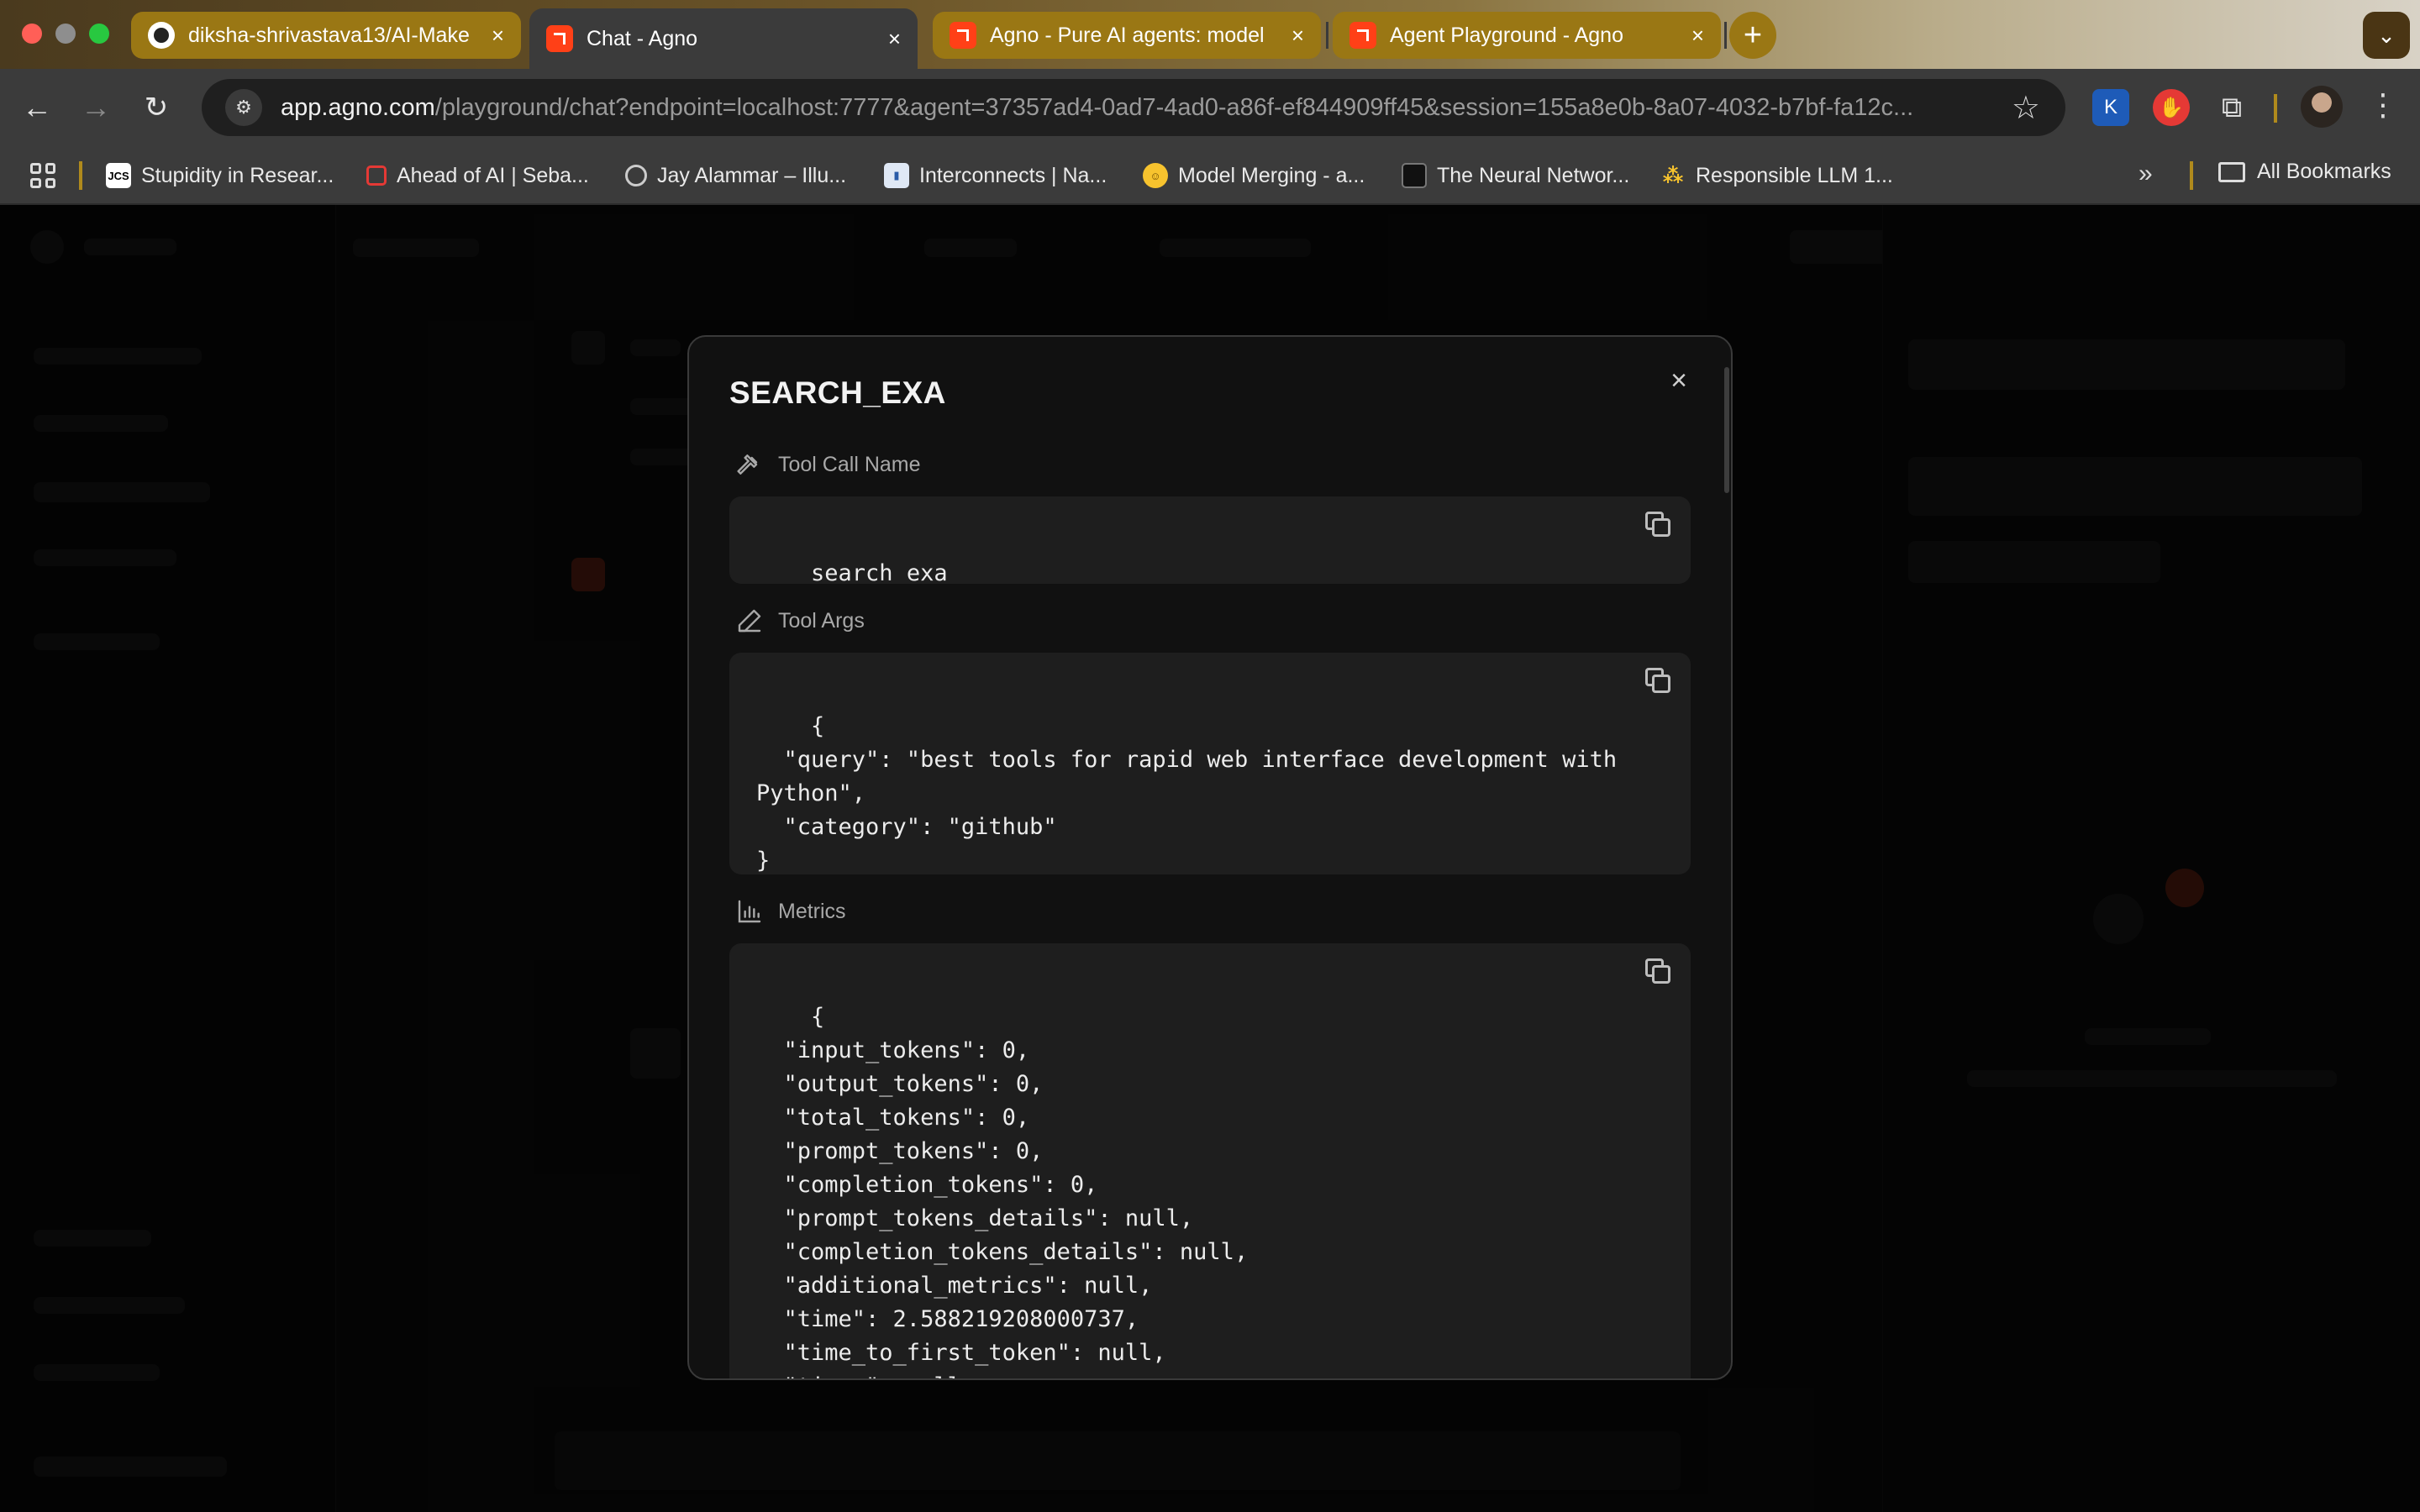  What do you see at coordinates (42, 175) in the screenshot?
I see `apps-grid-icon` at bounding box center [42, 175].